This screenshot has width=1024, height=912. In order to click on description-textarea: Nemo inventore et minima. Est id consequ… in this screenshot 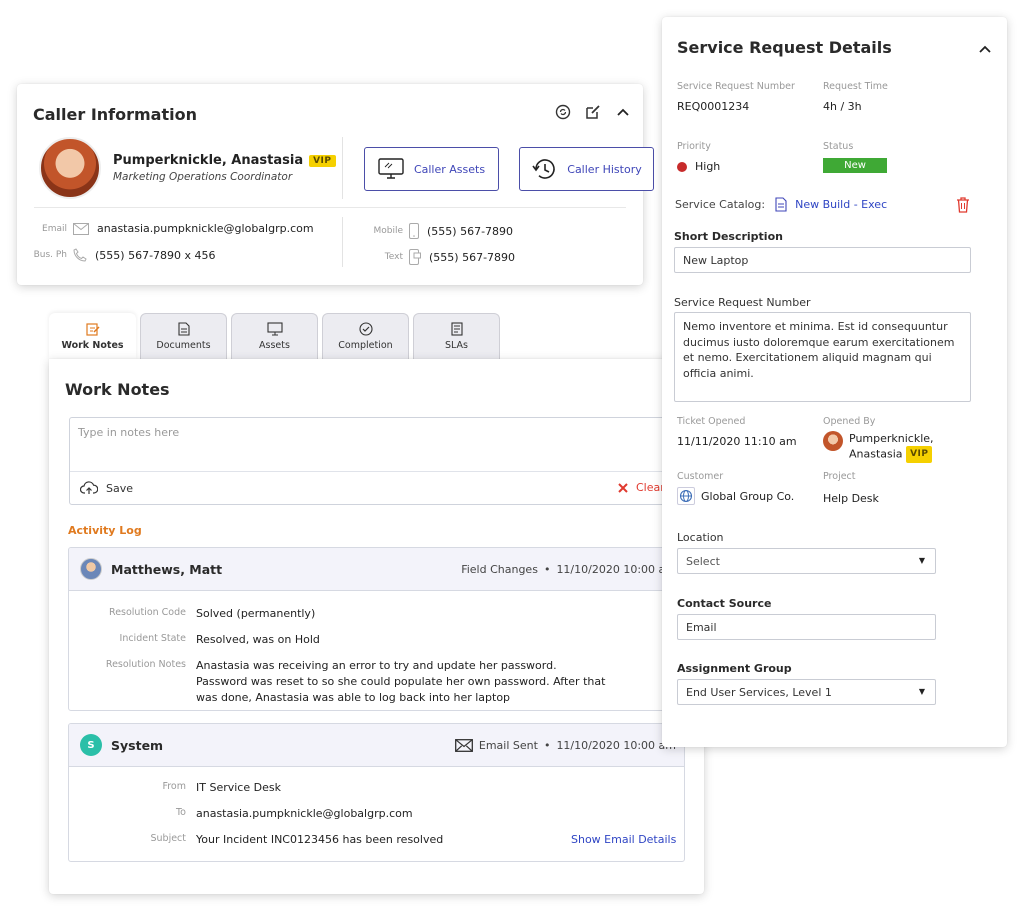, I will do `click(822, 357)`.